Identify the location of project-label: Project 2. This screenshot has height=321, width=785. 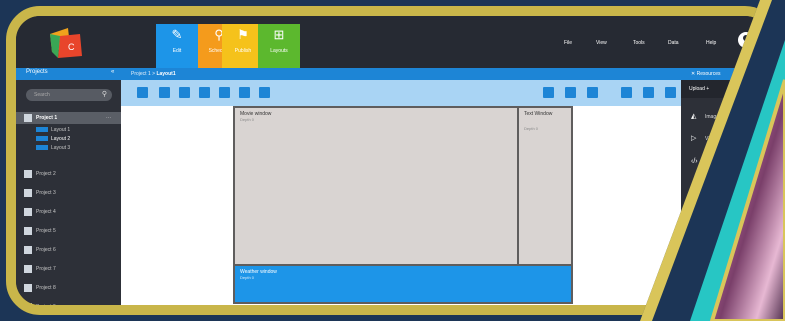
(46, 174).